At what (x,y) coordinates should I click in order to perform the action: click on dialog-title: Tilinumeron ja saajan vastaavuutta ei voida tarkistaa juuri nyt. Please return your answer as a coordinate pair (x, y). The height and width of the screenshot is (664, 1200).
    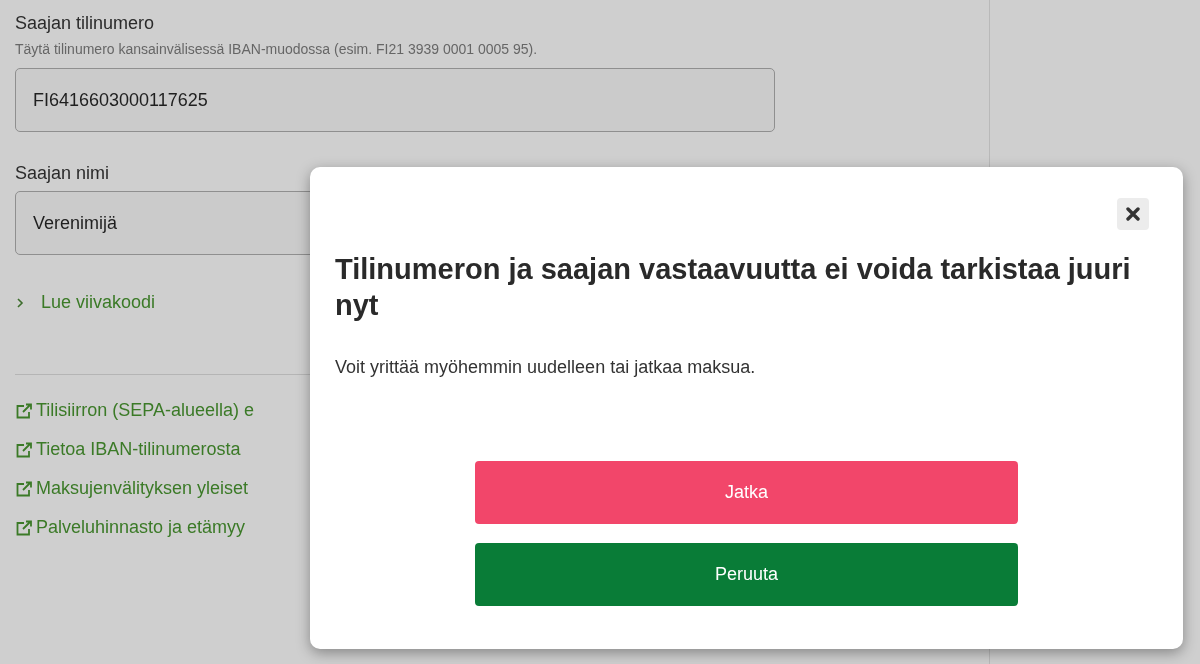
    Looking at the image, I should click on (733, 288).